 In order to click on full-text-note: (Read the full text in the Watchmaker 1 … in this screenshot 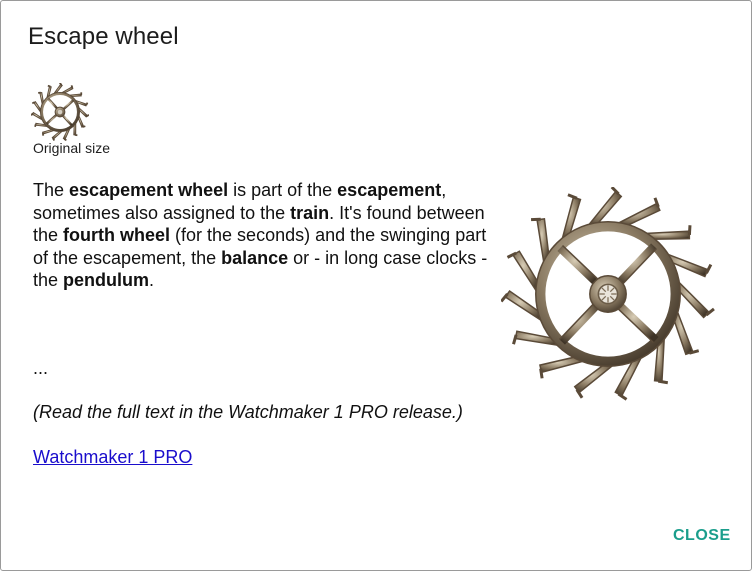, I will do `click(248, 412)`.